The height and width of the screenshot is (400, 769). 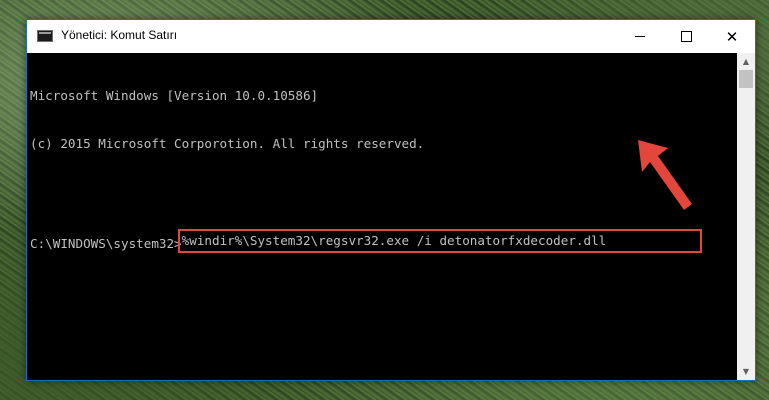 What do you see at coordinates (119, 35) in the screenshot?
I see `window-title: Yönetici: Komut Satırı` at bounding box center [119, 35].